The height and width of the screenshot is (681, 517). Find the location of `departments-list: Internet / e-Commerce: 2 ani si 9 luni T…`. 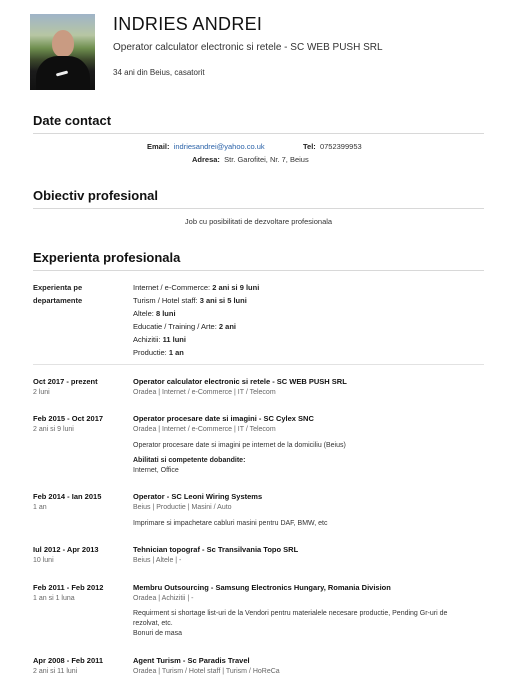

departments-list: Internet / e-Commerce: 2 ani si 9 luni T… is located at coordinates (308, 320).